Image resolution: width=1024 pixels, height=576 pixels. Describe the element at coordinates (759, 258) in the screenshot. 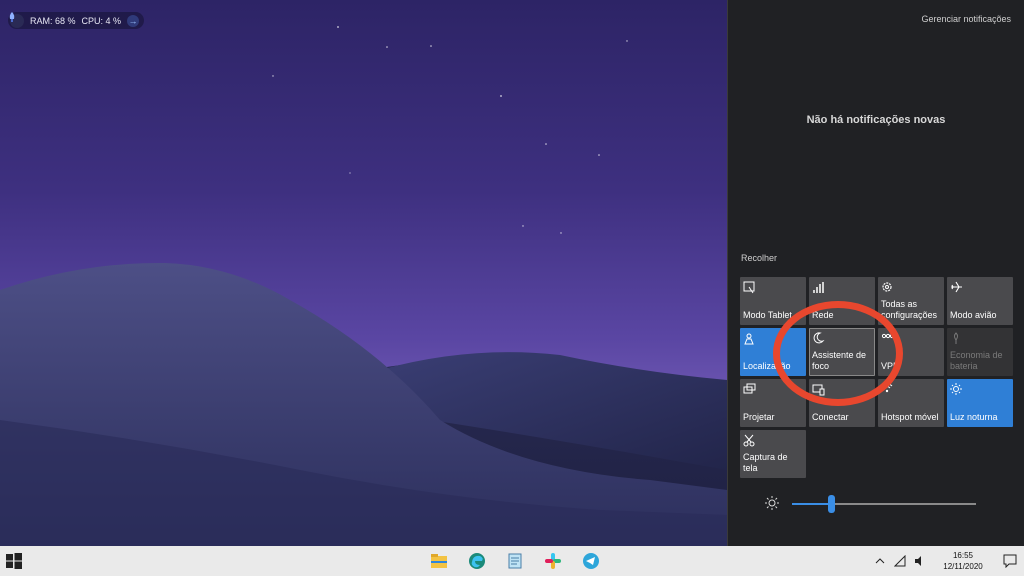

I see `collapse-link: Recolher` at that location.